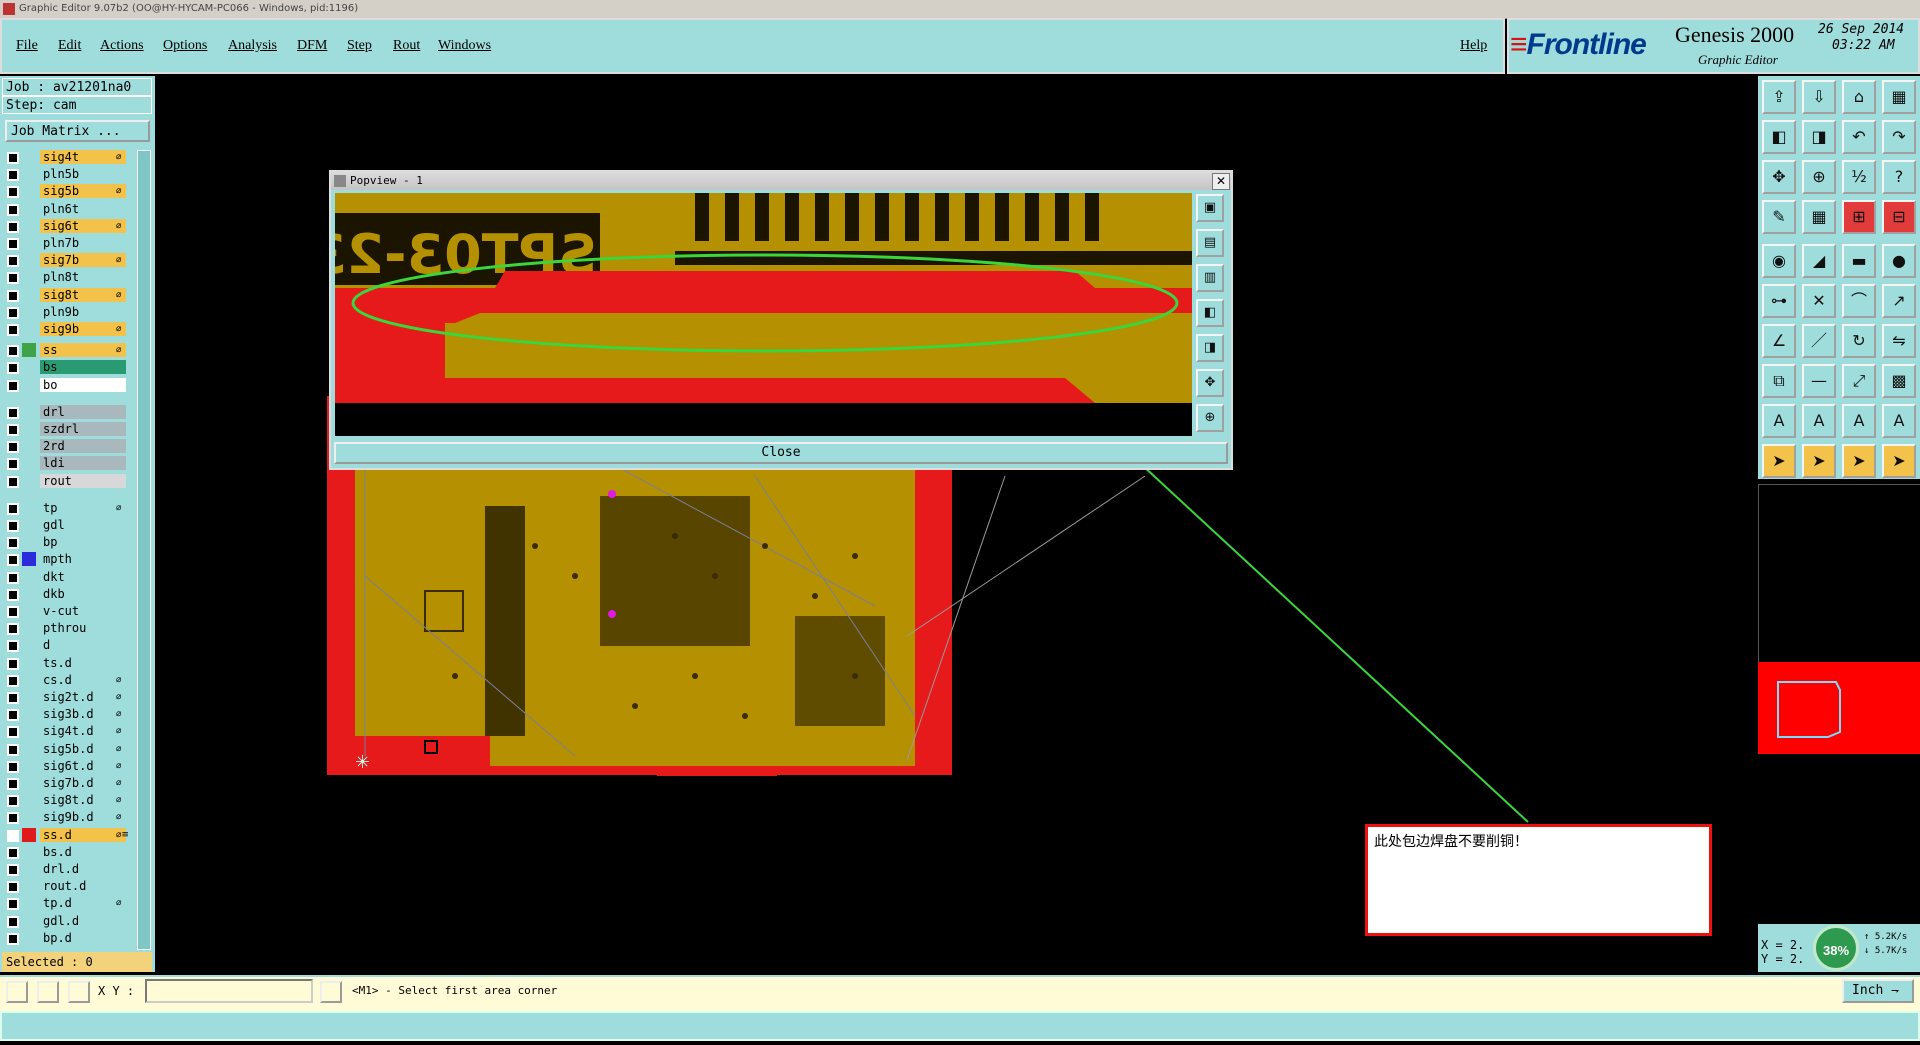  I want to click on array-icon: ▩, so click(1899, 381).